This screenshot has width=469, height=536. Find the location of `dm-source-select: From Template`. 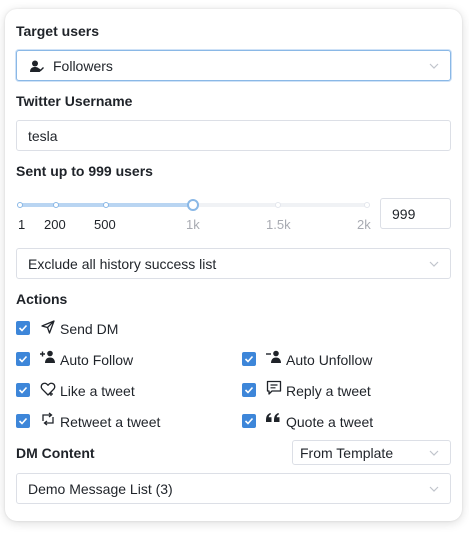

dm-source-select: From Template is located at coordinates (371, 452).